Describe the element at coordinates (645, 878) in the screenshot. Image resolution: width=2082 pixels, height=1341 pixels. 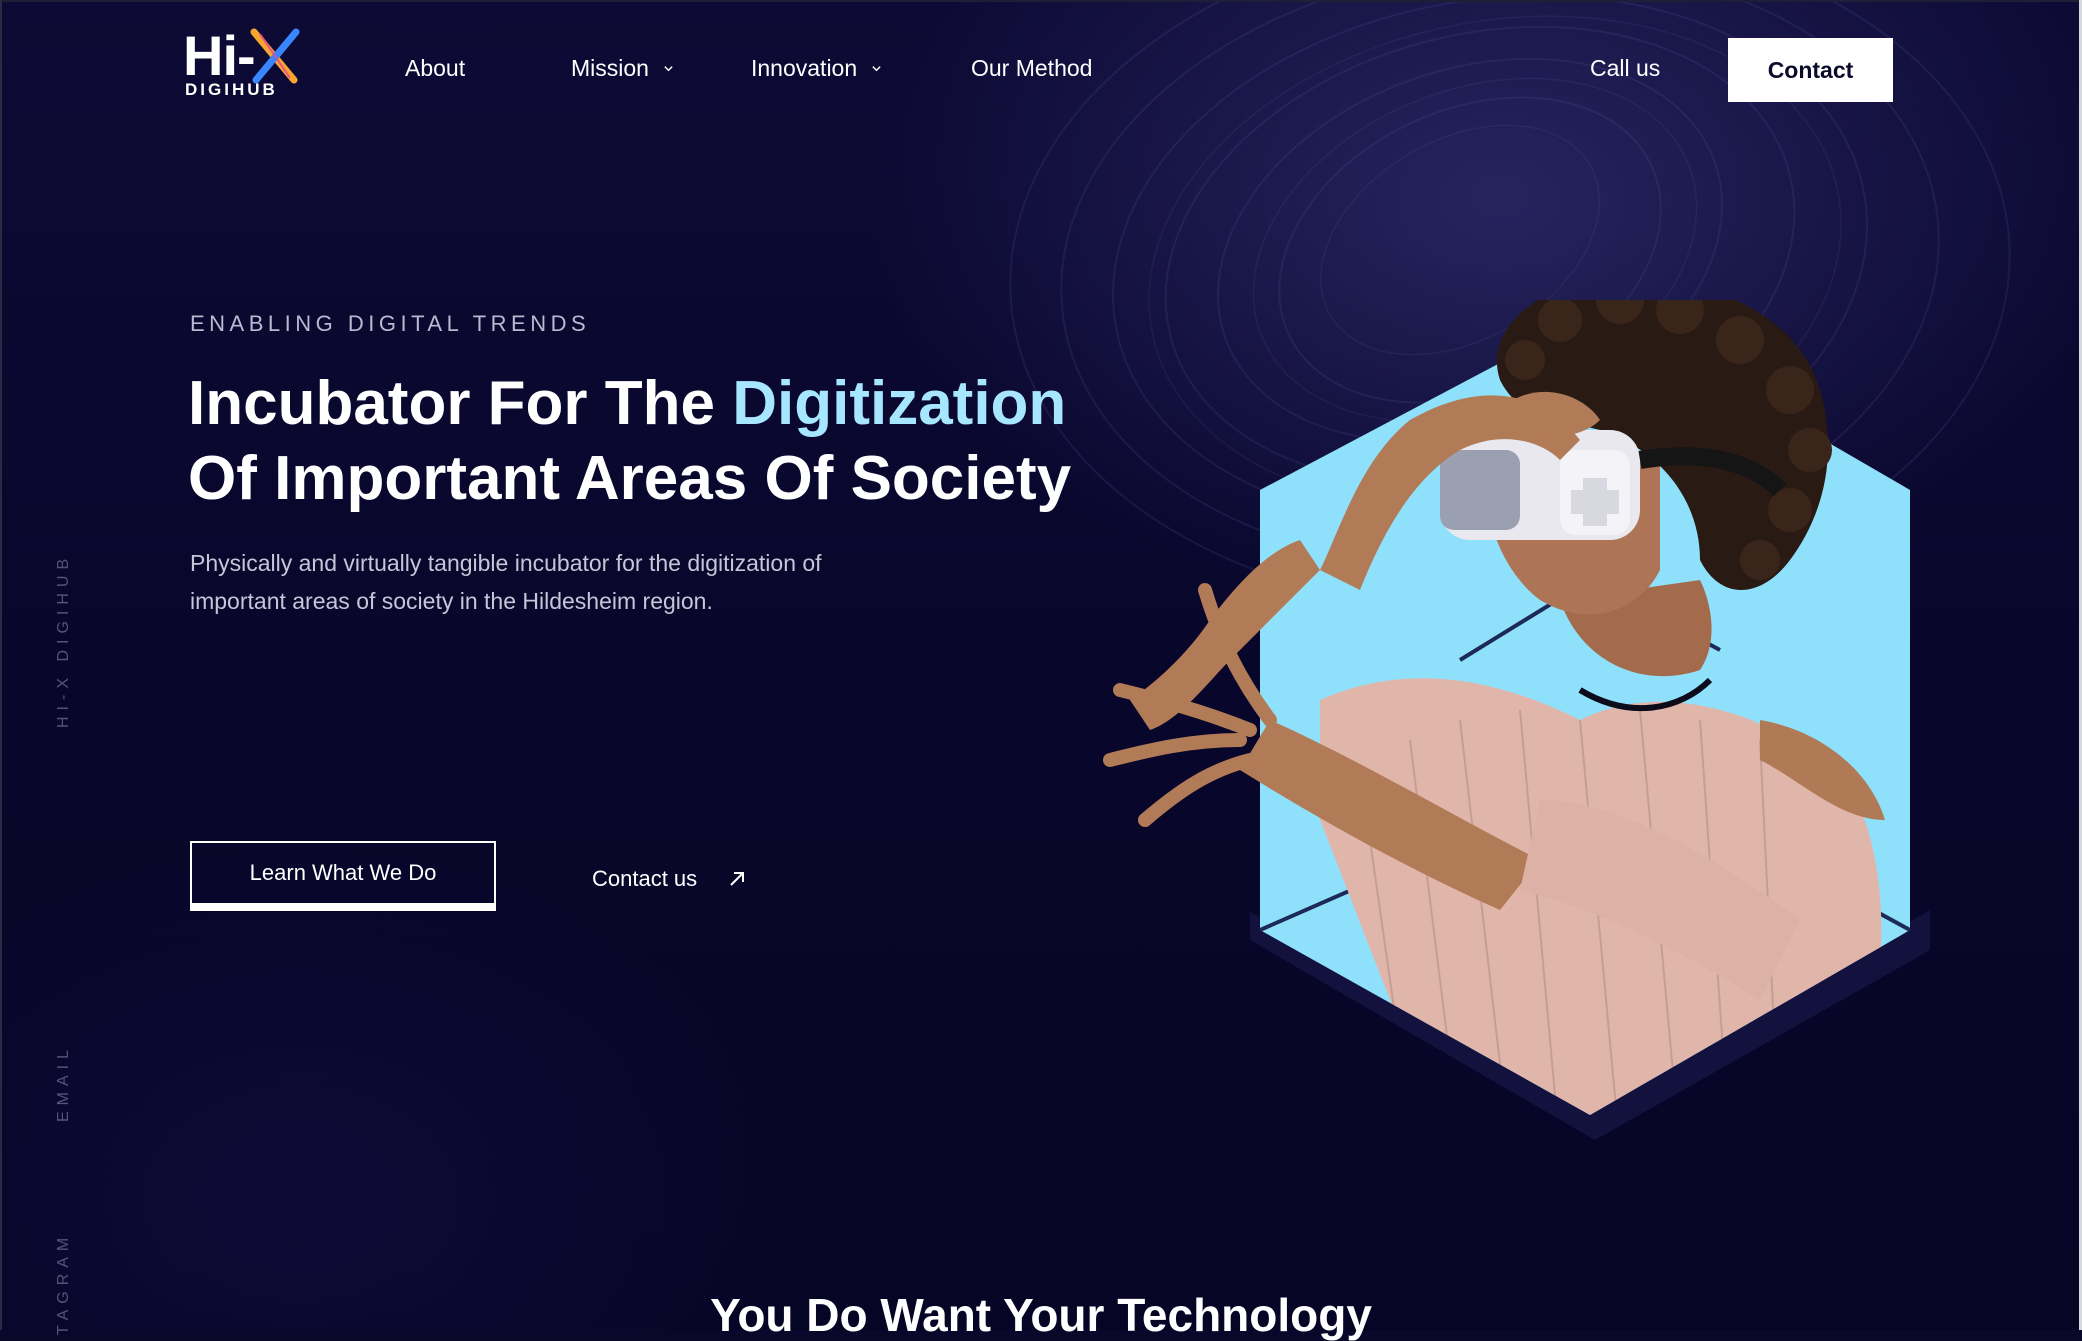
I see `contact-us-label: Contact us` at that location.